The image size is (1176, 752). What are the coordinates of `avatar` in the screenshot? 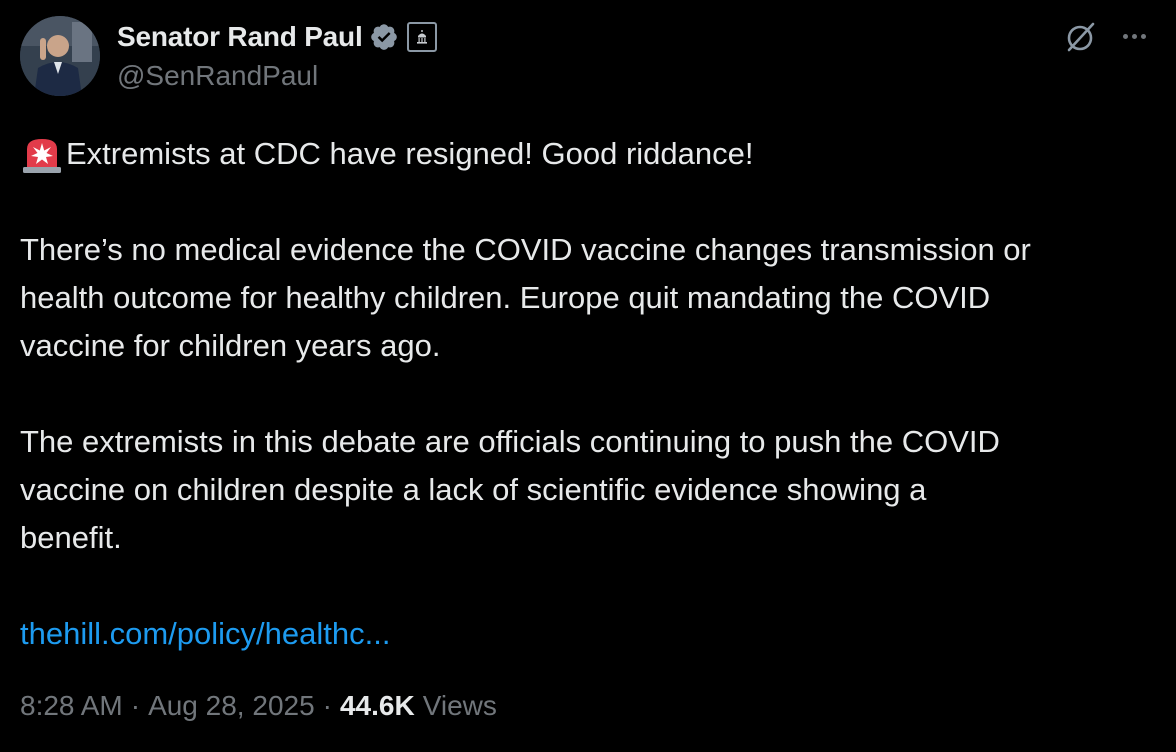 It's located at (60, 56).